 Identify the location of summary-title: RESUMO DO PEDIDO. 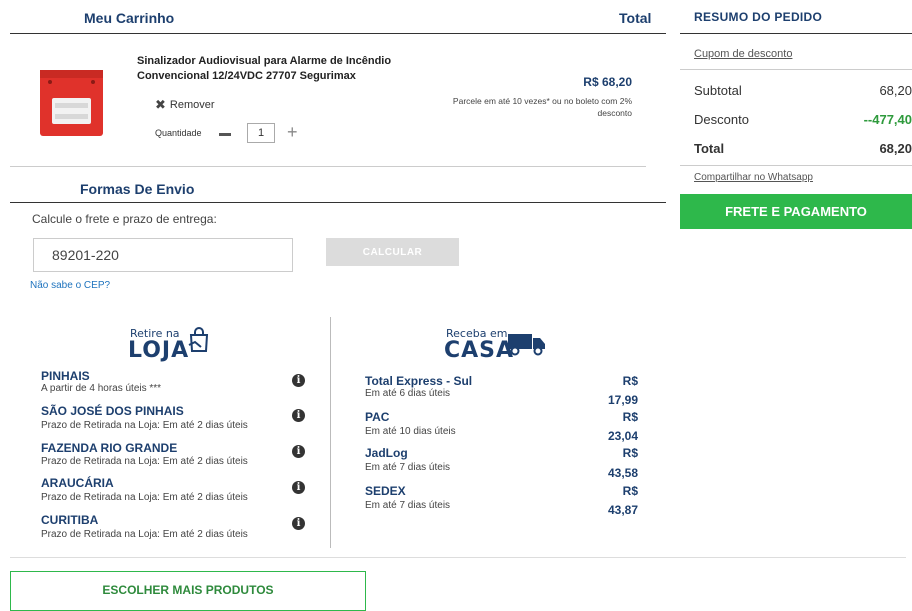
(758, 17).